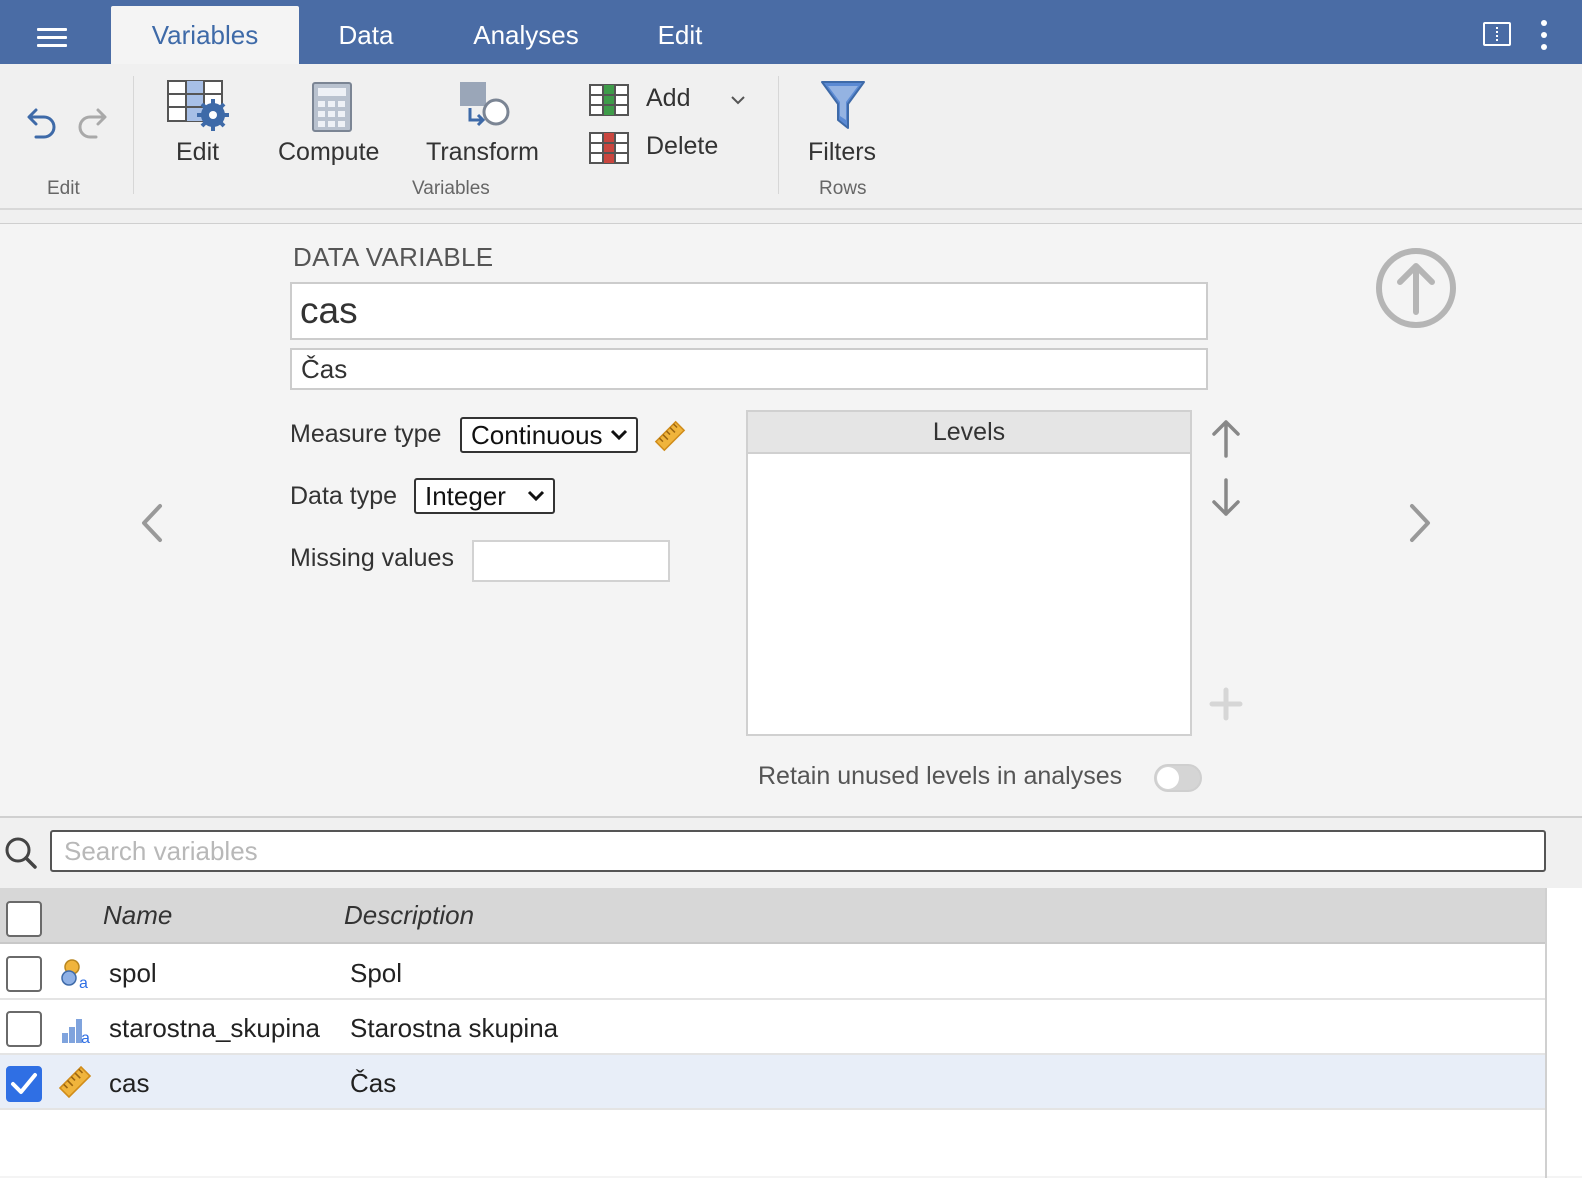 The height and width of the screenshot is (1178, 1582). What do you see at coordinates (465, 496) in the screenshot?
I see `data-type-value: Integer` at bounding box center [465, 496].